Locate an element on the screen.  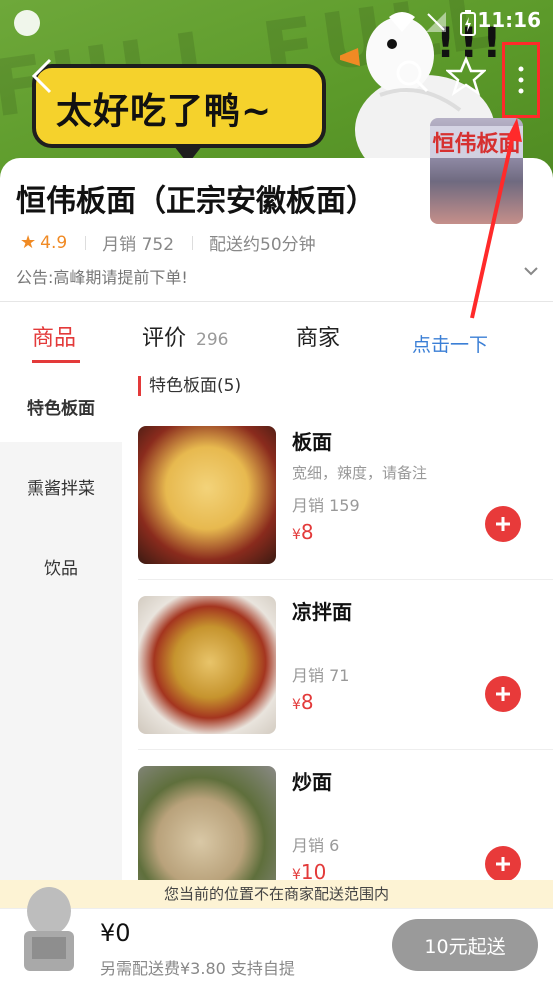
chevron-down-icon is located at coordinates (531, 271).